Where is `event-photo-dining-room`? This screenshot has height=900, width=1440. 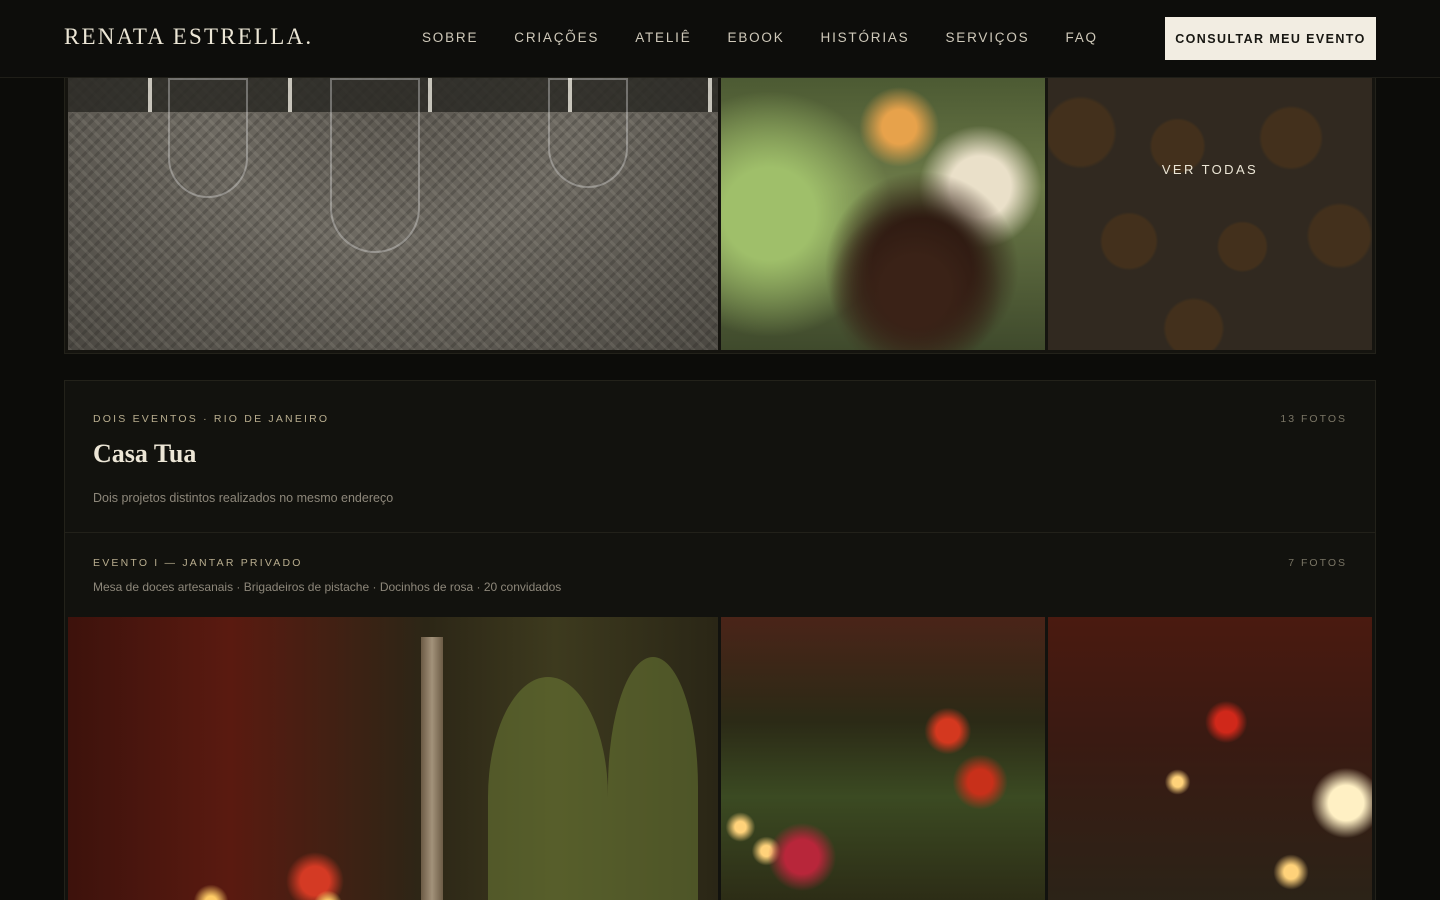 event-photo-dining-room is located at coordinates (393, 758).